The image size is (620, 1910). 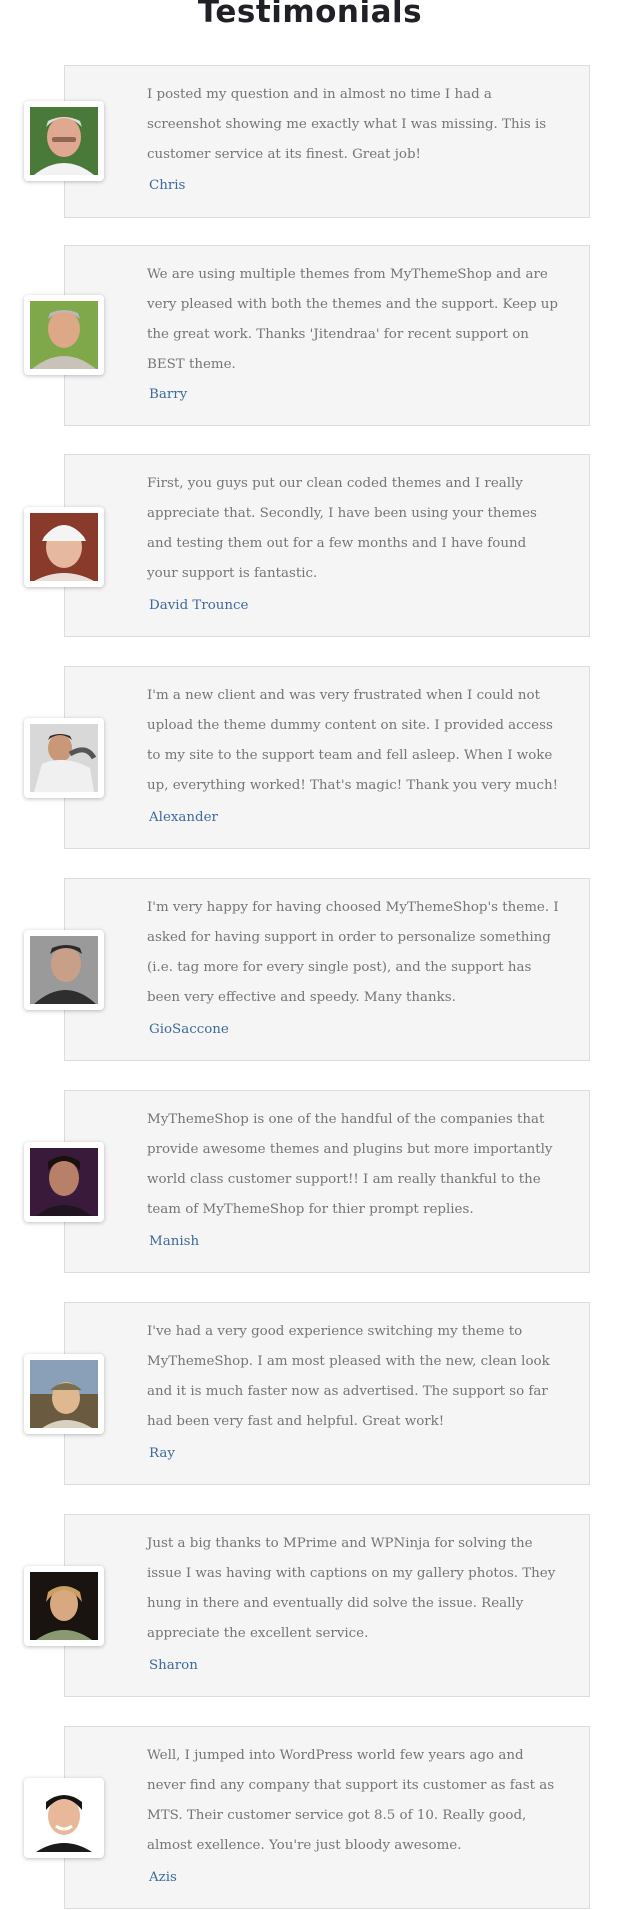 I want to click on testimonial-author-link: Alexander, so click(x=183, y=817).